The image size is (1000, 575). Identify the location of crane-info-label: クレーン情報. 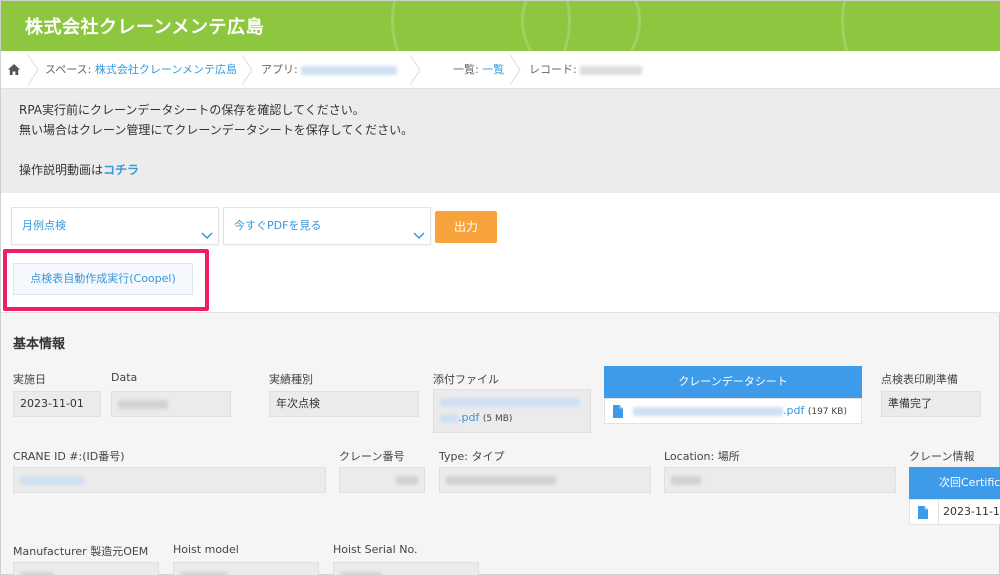
(942, 456).